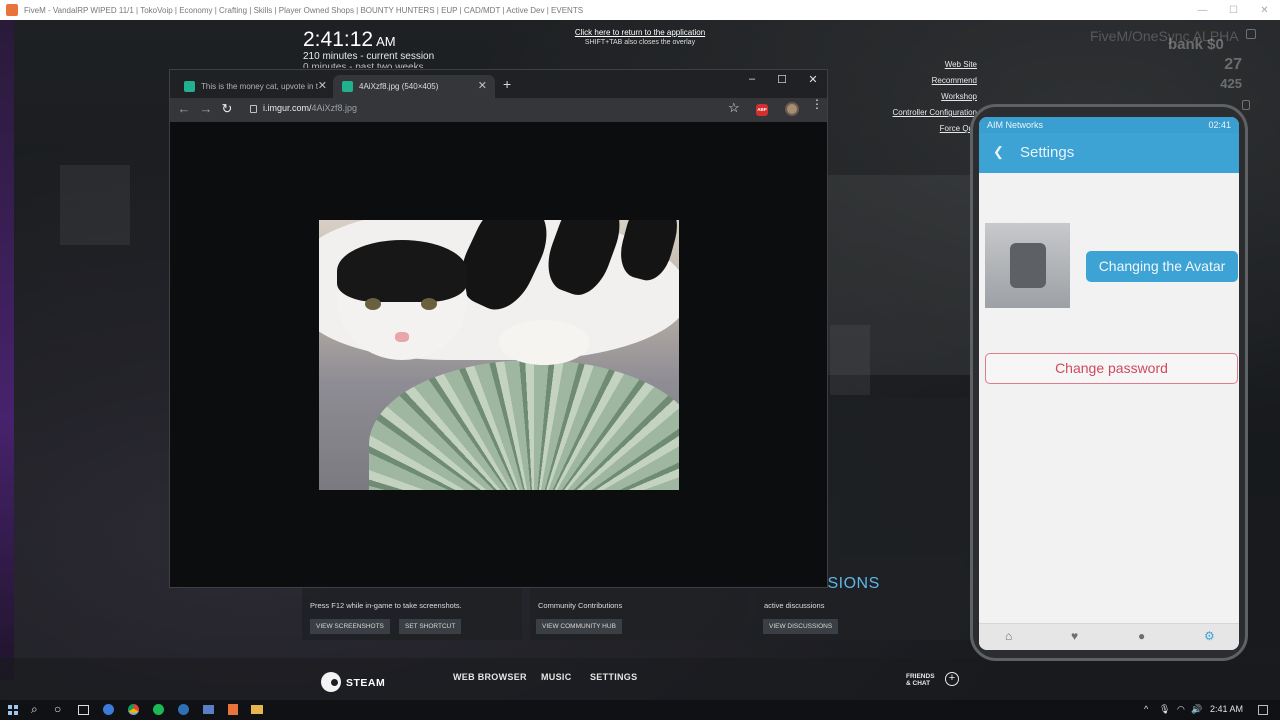 The width and height of the screenshot is (1280, 720). Describe the element at coordinates (935, 115) in the screenshot. I see `link-controller-config: Controller Configuration` at that location.